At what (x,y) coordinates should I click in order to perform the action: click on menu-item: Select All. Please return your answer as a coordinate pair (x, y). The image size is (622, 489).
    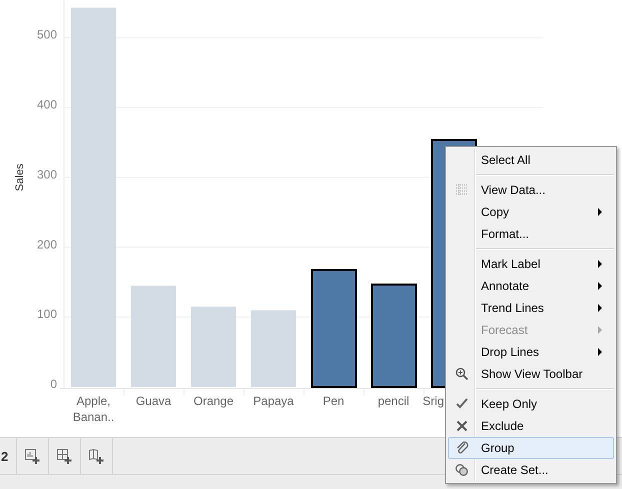
    Looking at the image, I should click on (531, 160).